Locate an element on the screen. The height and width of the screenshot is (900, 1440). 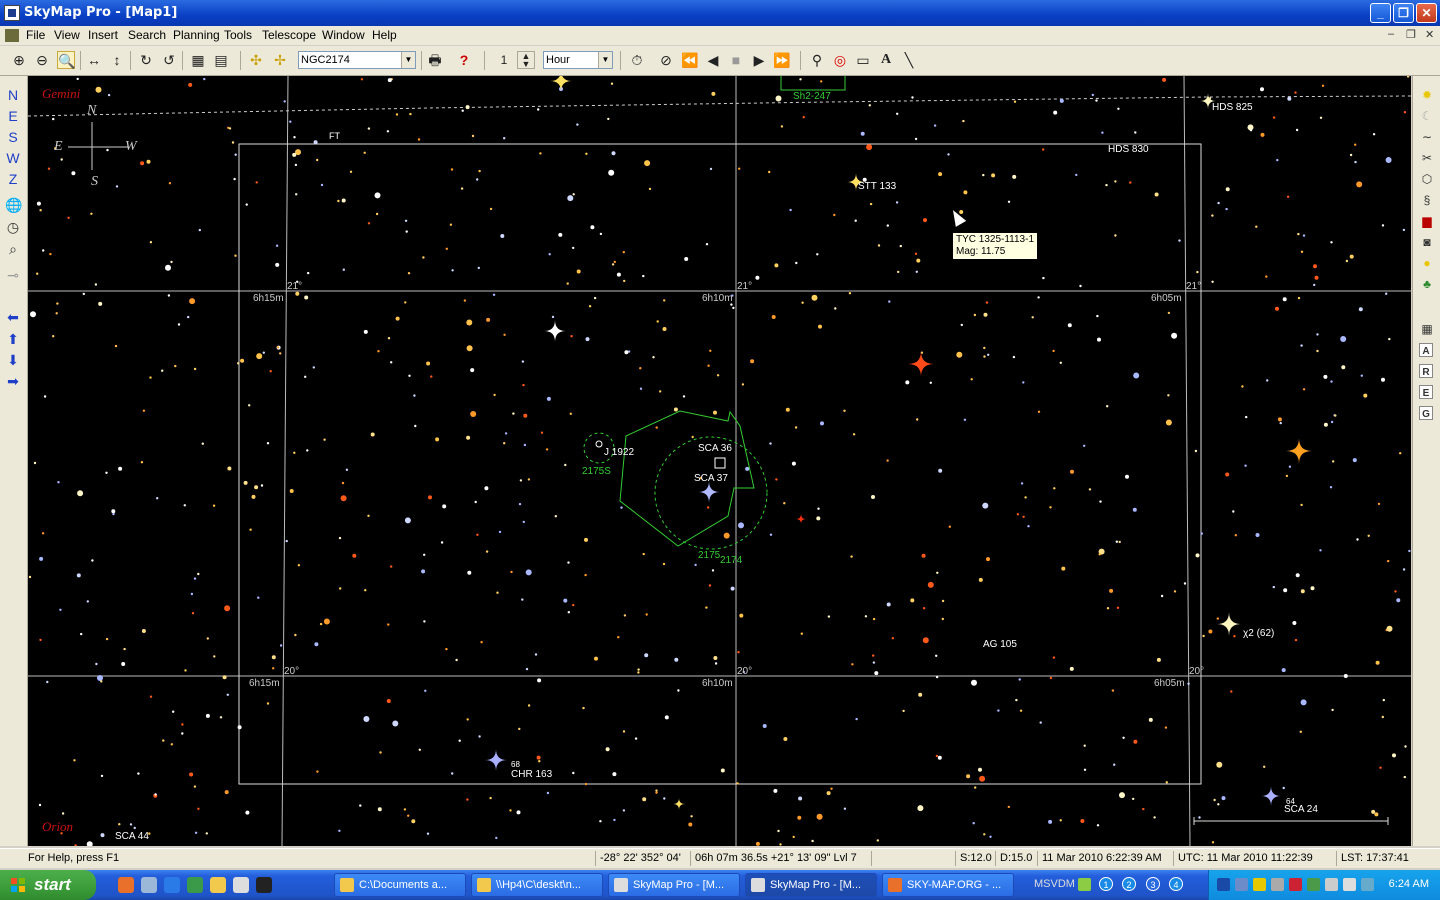
flip-horizontal-icon: ↔ is located at coordinates (94, 60).